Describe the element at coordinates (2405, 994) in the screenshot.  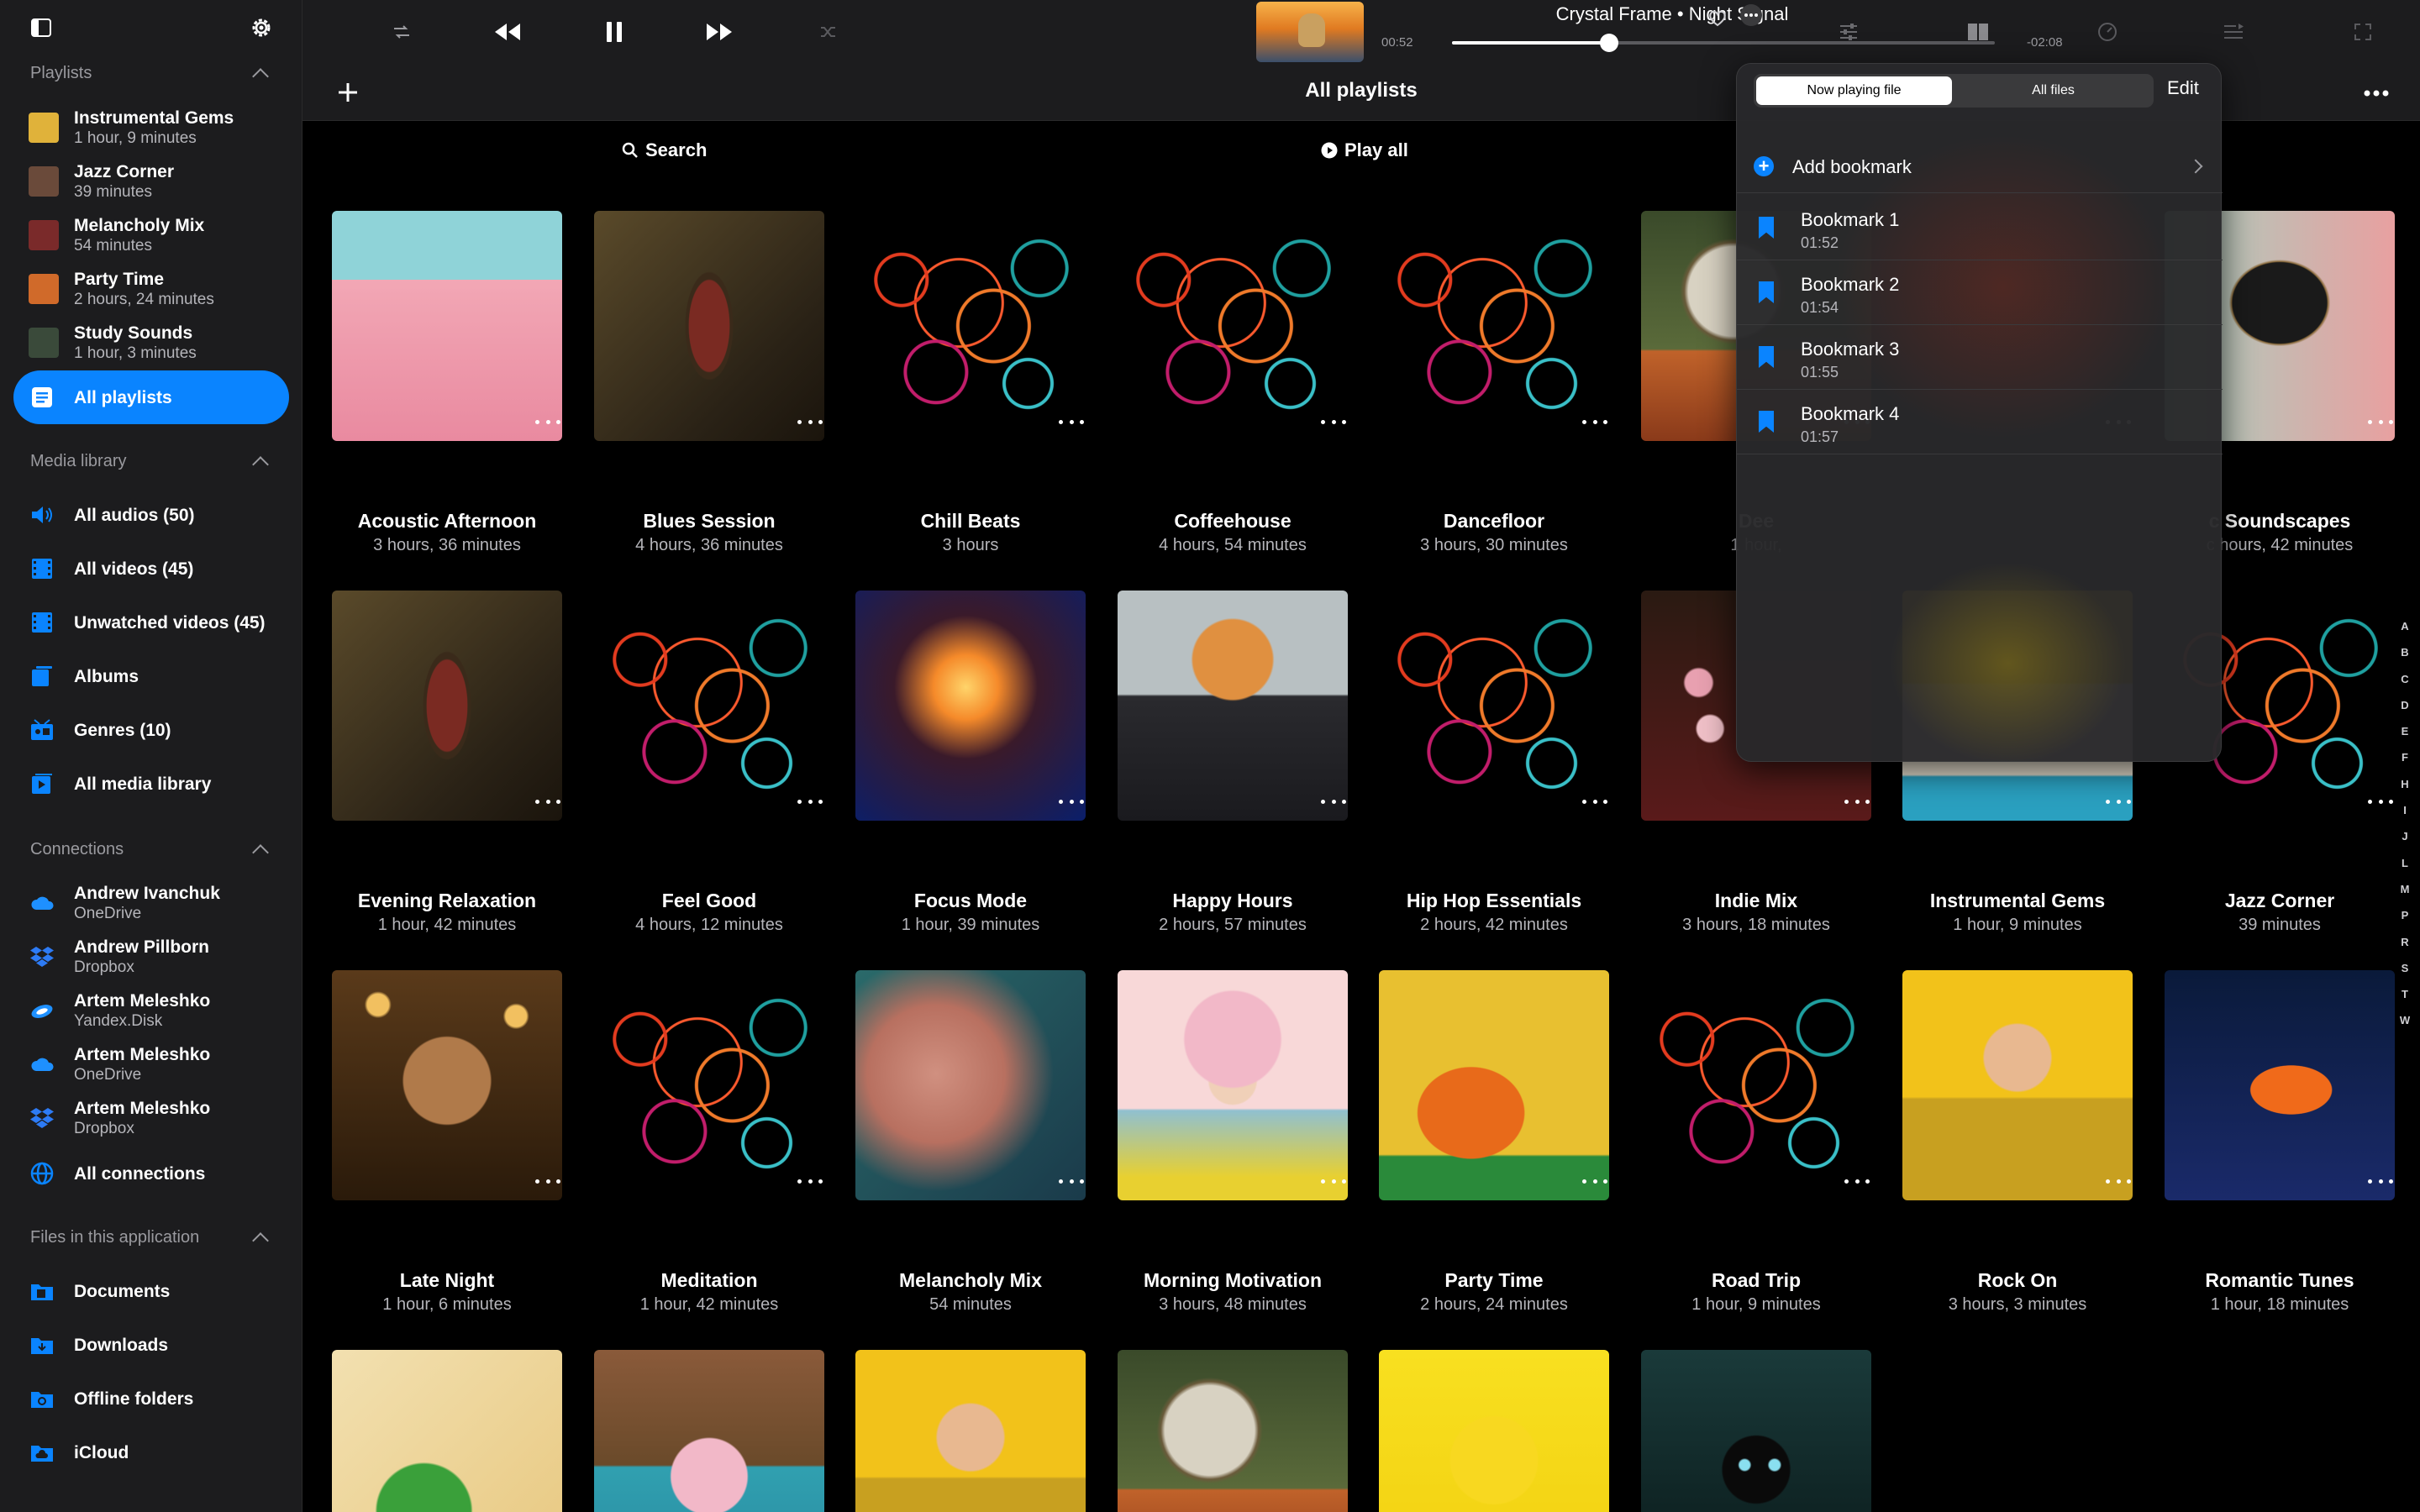
I see `alphabet-letter: T` at that location.